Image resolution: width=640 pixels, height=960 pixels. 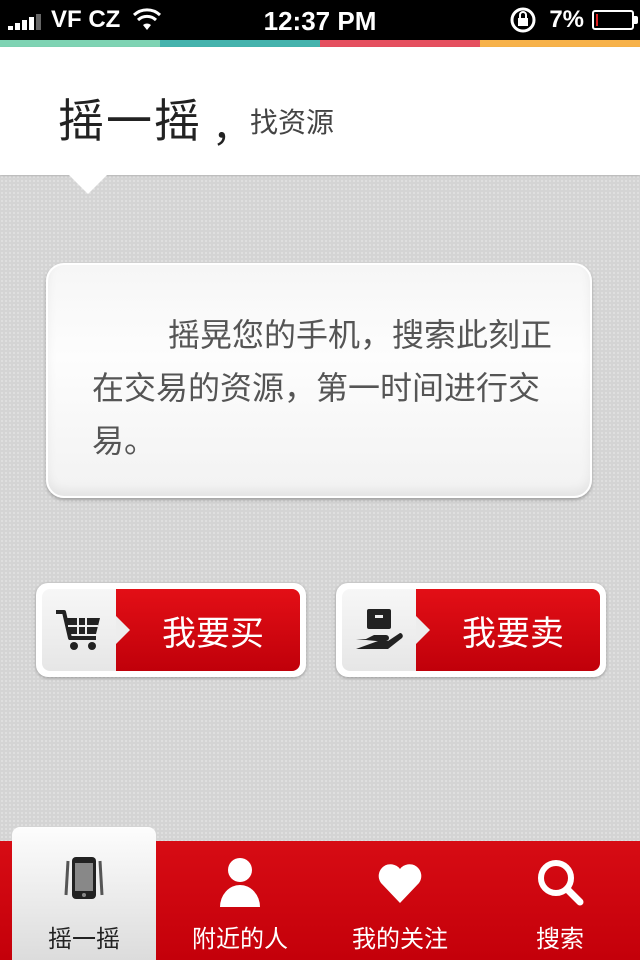 I want to click on shopping-cart-icon, so click(x=78, y=630).